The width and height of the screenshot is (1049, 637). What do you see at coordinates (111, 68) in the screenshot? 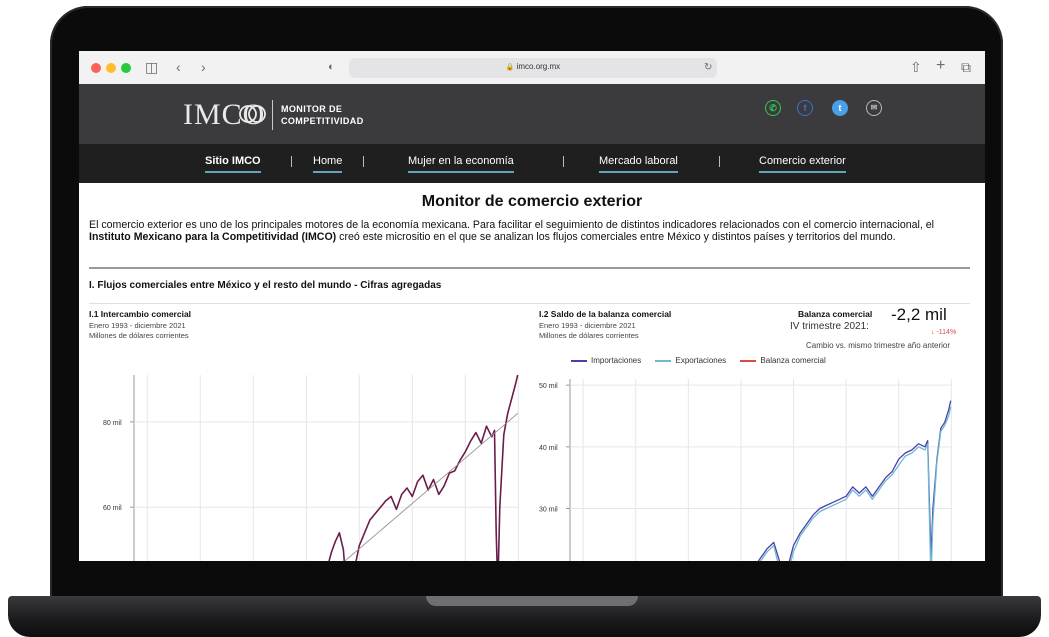
I see `minimize-window-button` at bounding box center [111, 68].